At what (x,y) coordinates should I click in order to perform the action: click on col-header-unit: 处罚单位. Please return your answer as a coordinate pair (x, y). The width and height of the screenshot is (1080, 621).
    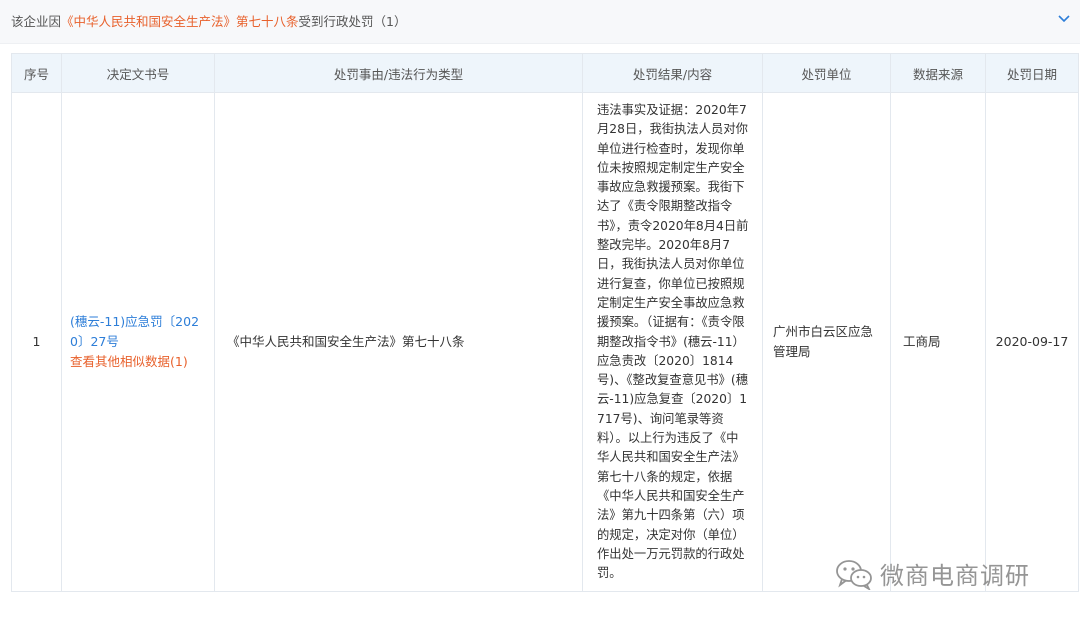
    Looking at the image, I should click on (827, 73).